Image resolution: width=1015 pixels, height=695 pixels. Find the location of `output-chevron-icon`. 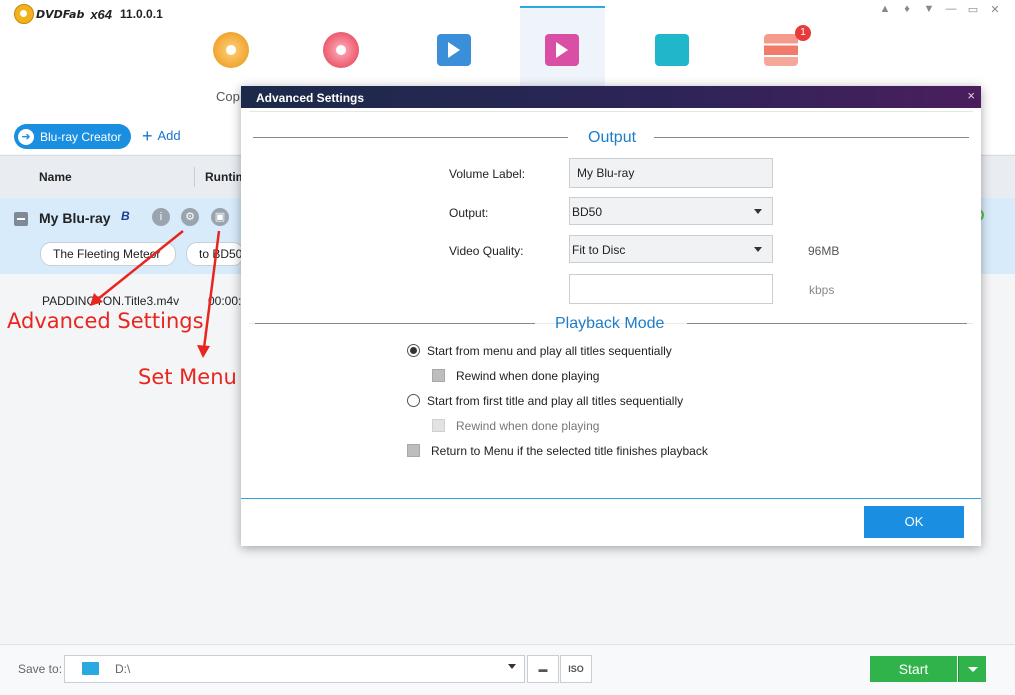

output-chevron-icon is located at coordinates (758, 211).